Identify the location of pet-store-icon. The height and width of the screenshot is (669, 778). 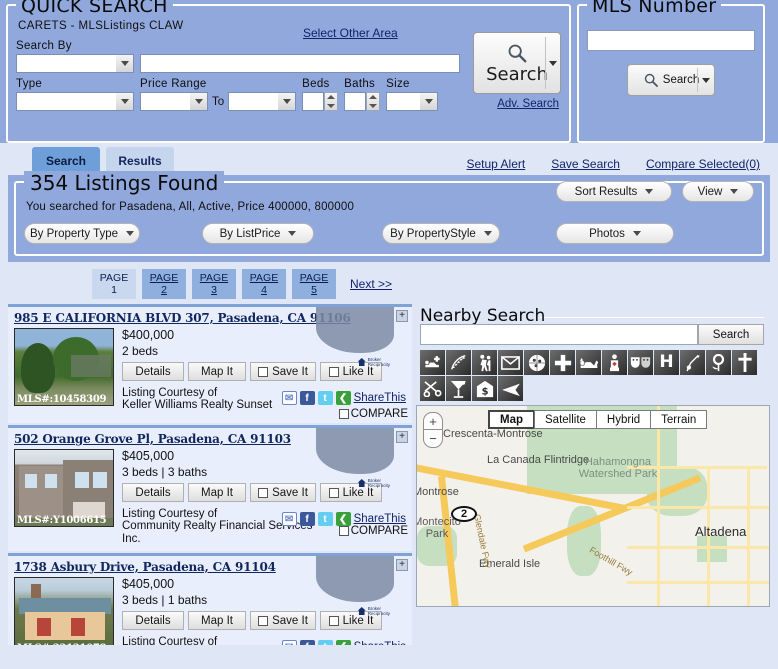
(588, 362).